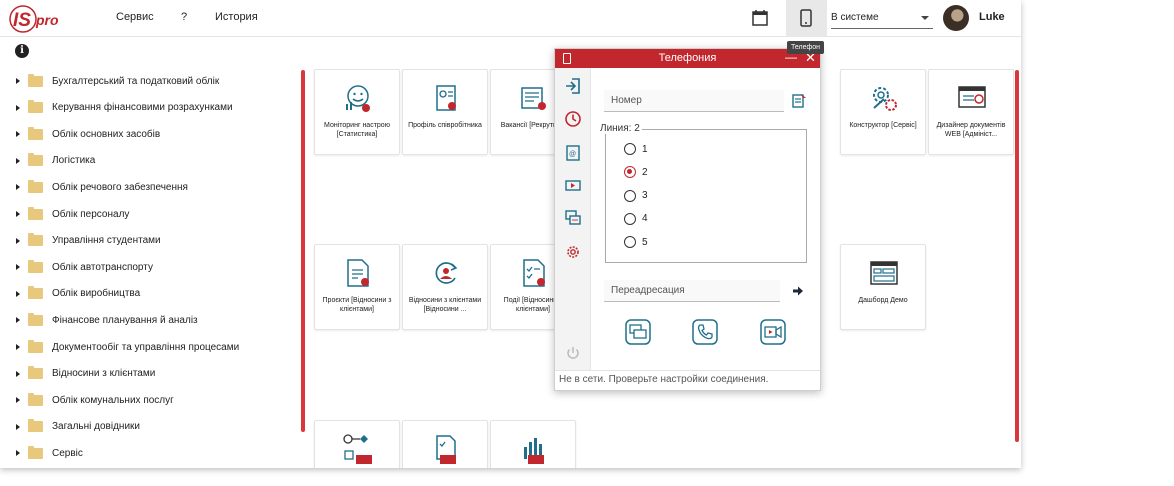  What do you see at coordinates (107, 320) in the screenshot?
I see `tree-item: Фінансове планування й аналіз` at bounding box center [107, 320].